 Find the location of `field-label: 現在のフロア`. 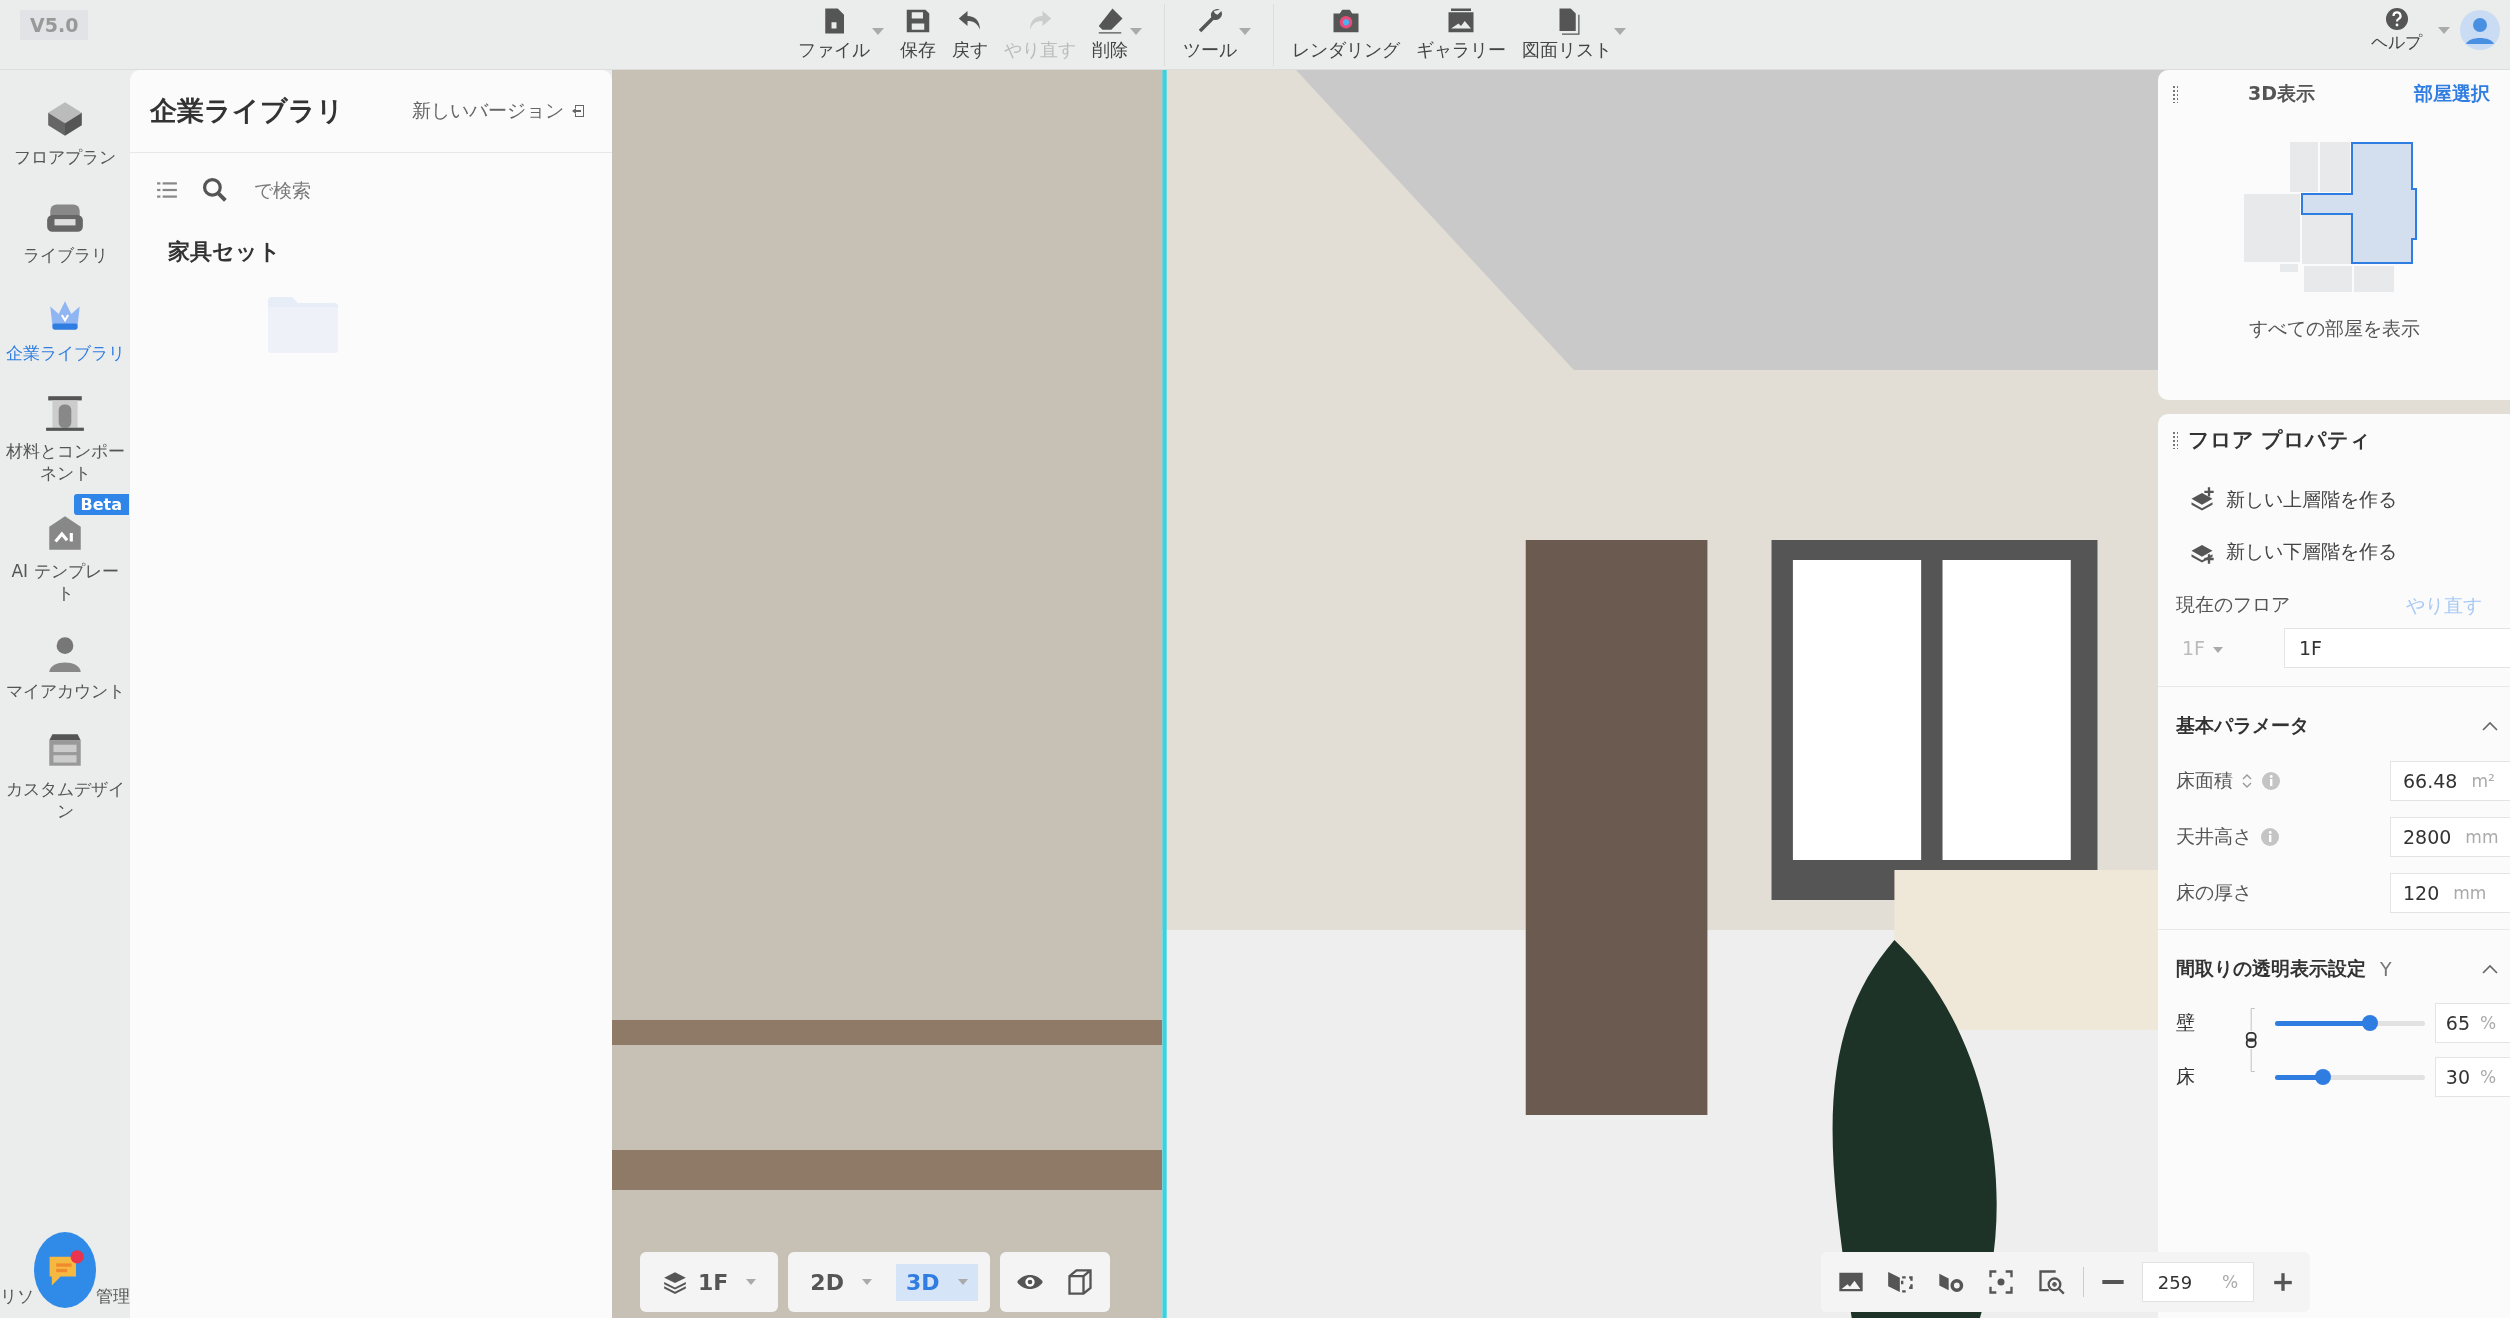

field-label: 現在のフロア is located at coordinates (2233, 604).